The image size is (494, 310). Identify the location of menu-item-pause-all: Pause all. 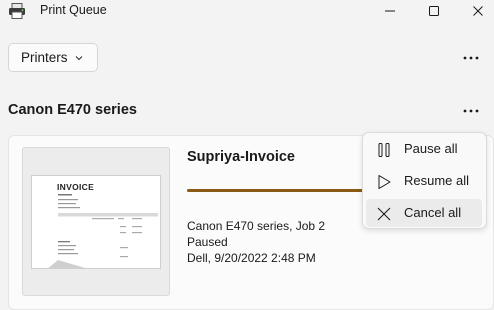
(424, 149).